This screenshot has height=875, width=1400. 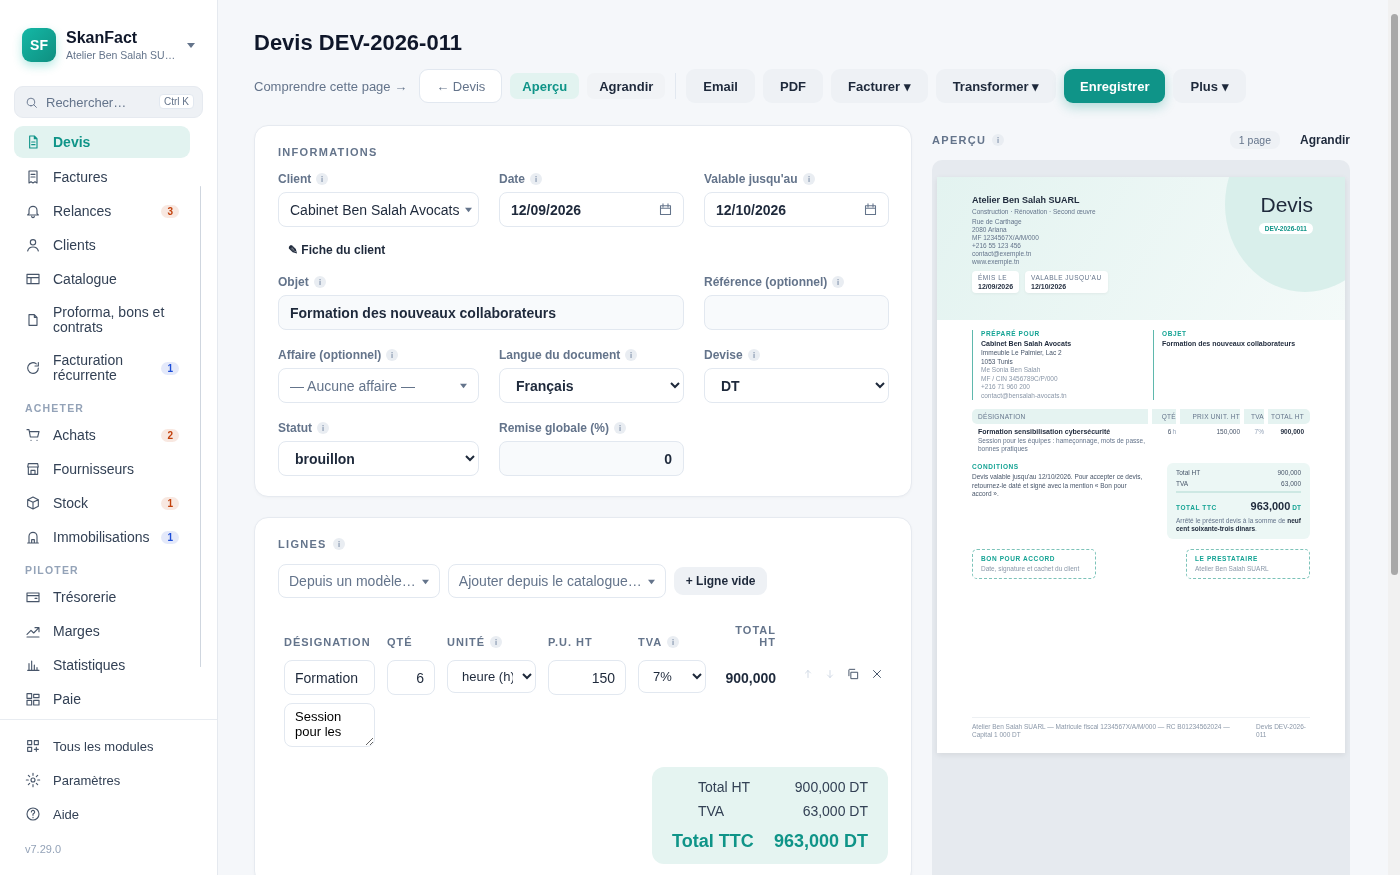 What do you see at coordinates (33, 537) in the screenshot?
I see `building-icon` at bounding box center [33, 537].